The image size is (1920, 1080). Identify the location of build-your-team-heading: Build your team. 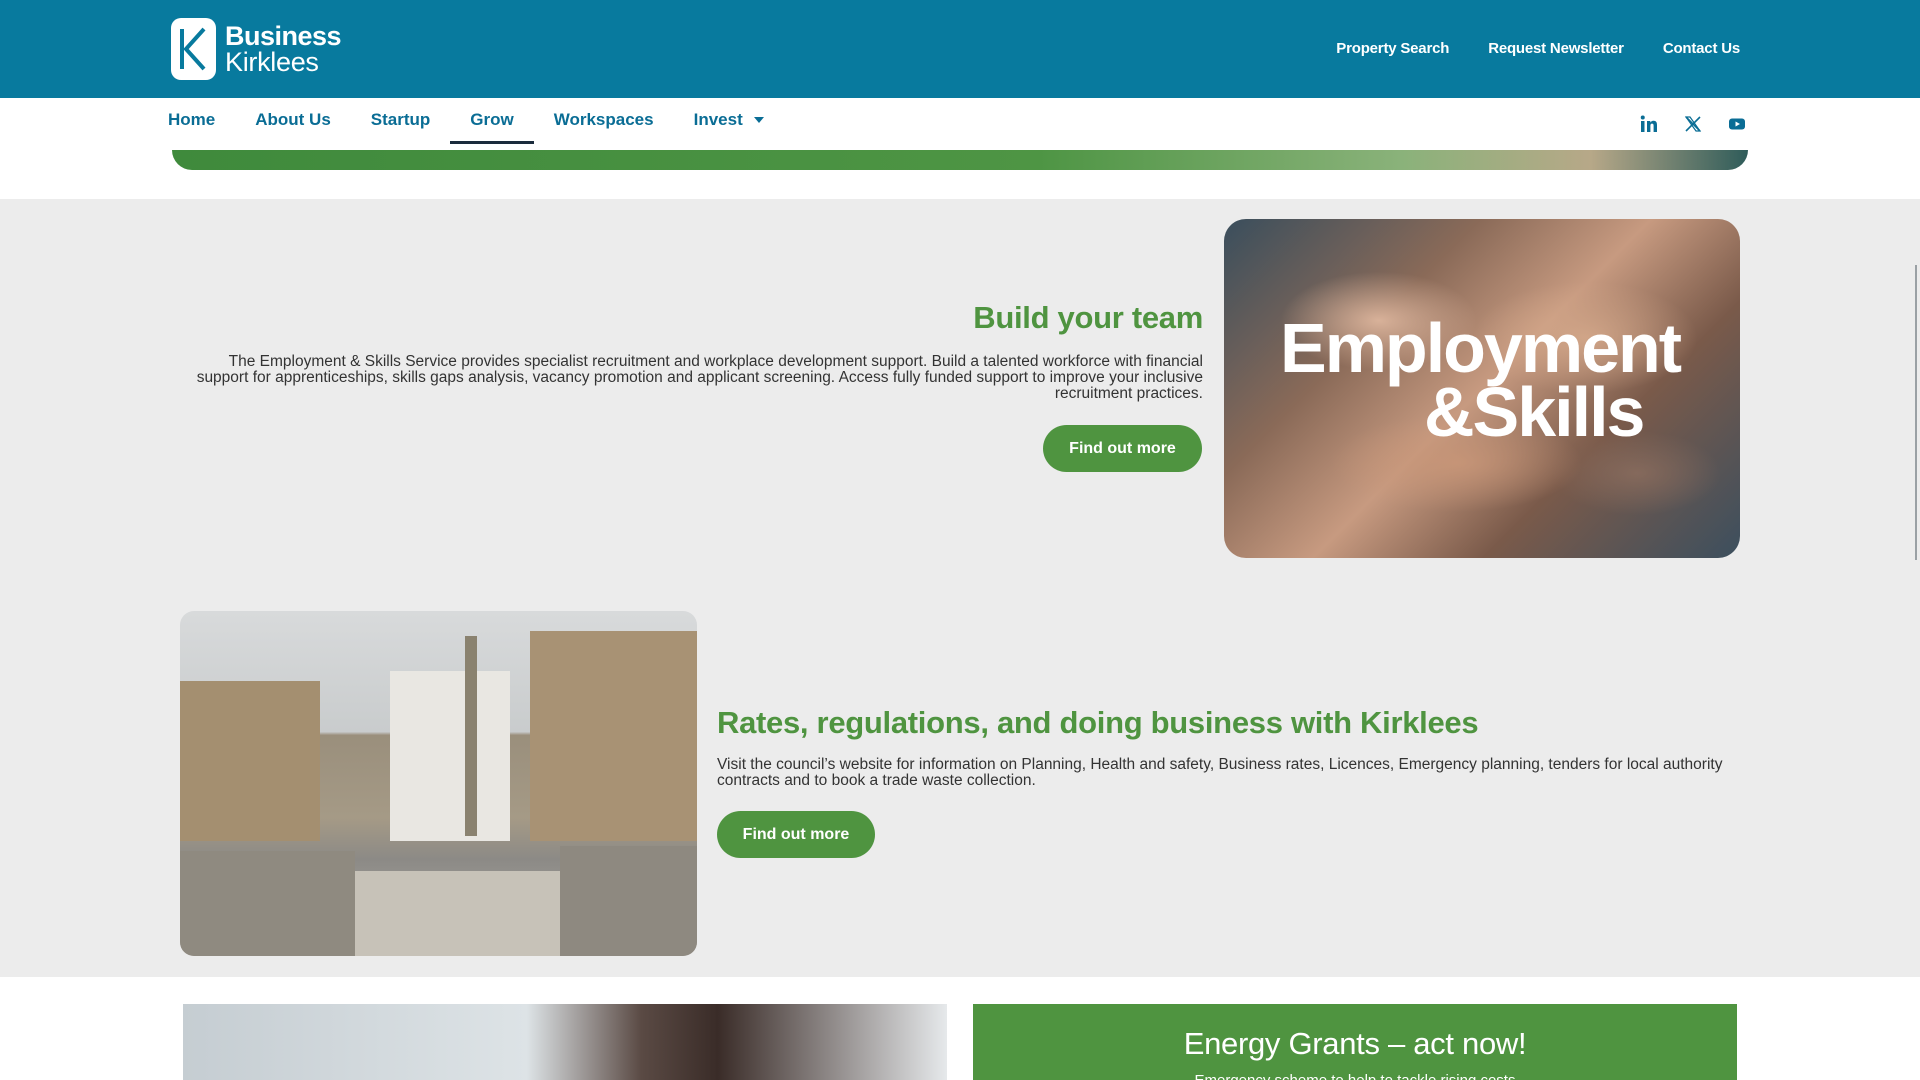
(1088, 317).